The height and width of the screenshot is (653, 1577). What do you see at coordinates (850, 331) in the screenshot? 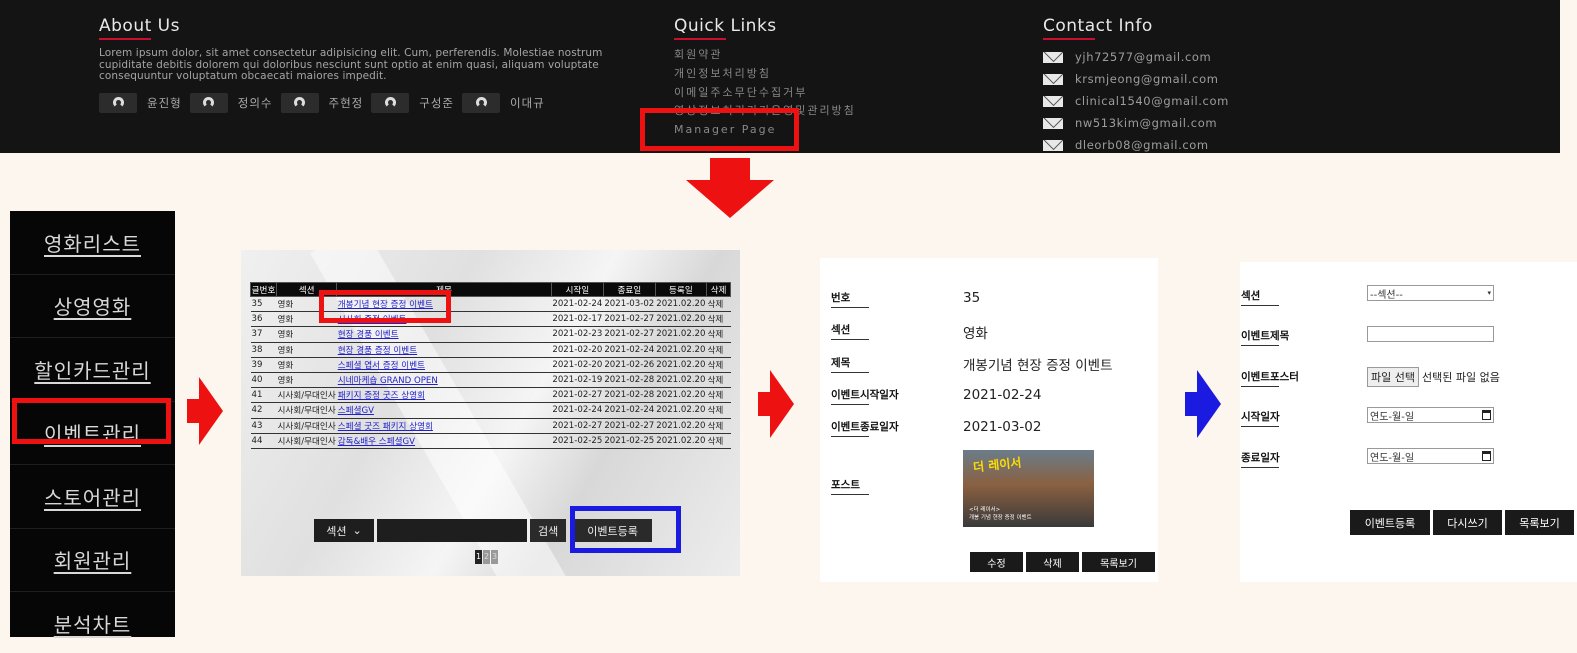
I see `detail-label-section: 섹션` at bounding box center [850, 331].